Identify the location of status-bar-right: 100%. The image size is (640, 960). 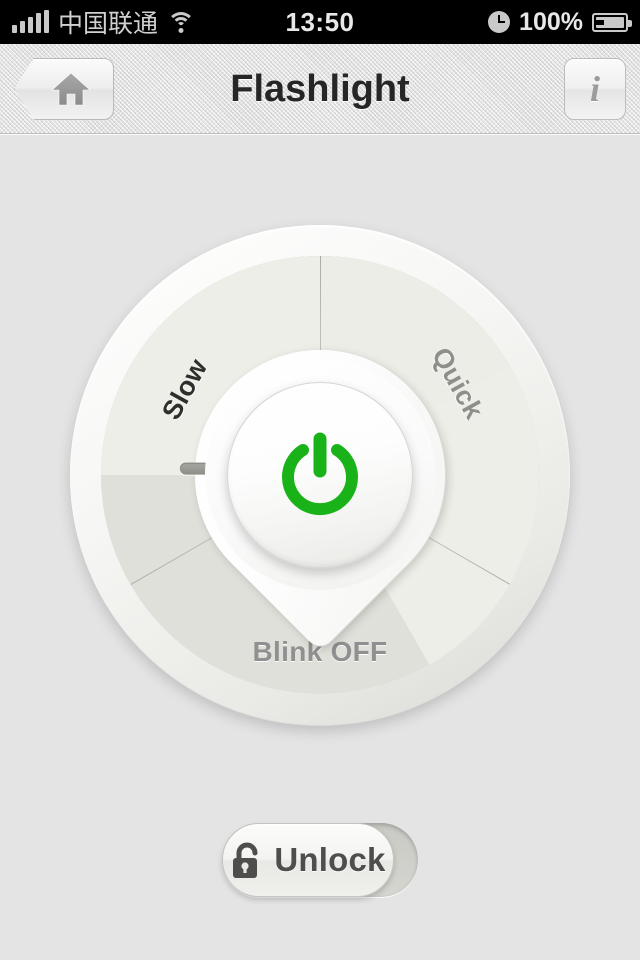
(560, 22).